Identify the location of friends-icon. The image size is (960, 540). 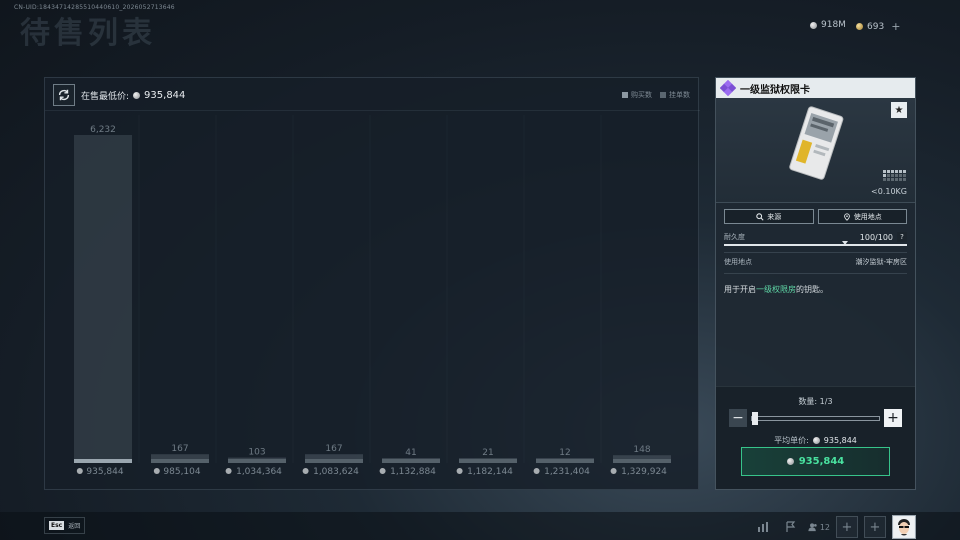
(812, 527).